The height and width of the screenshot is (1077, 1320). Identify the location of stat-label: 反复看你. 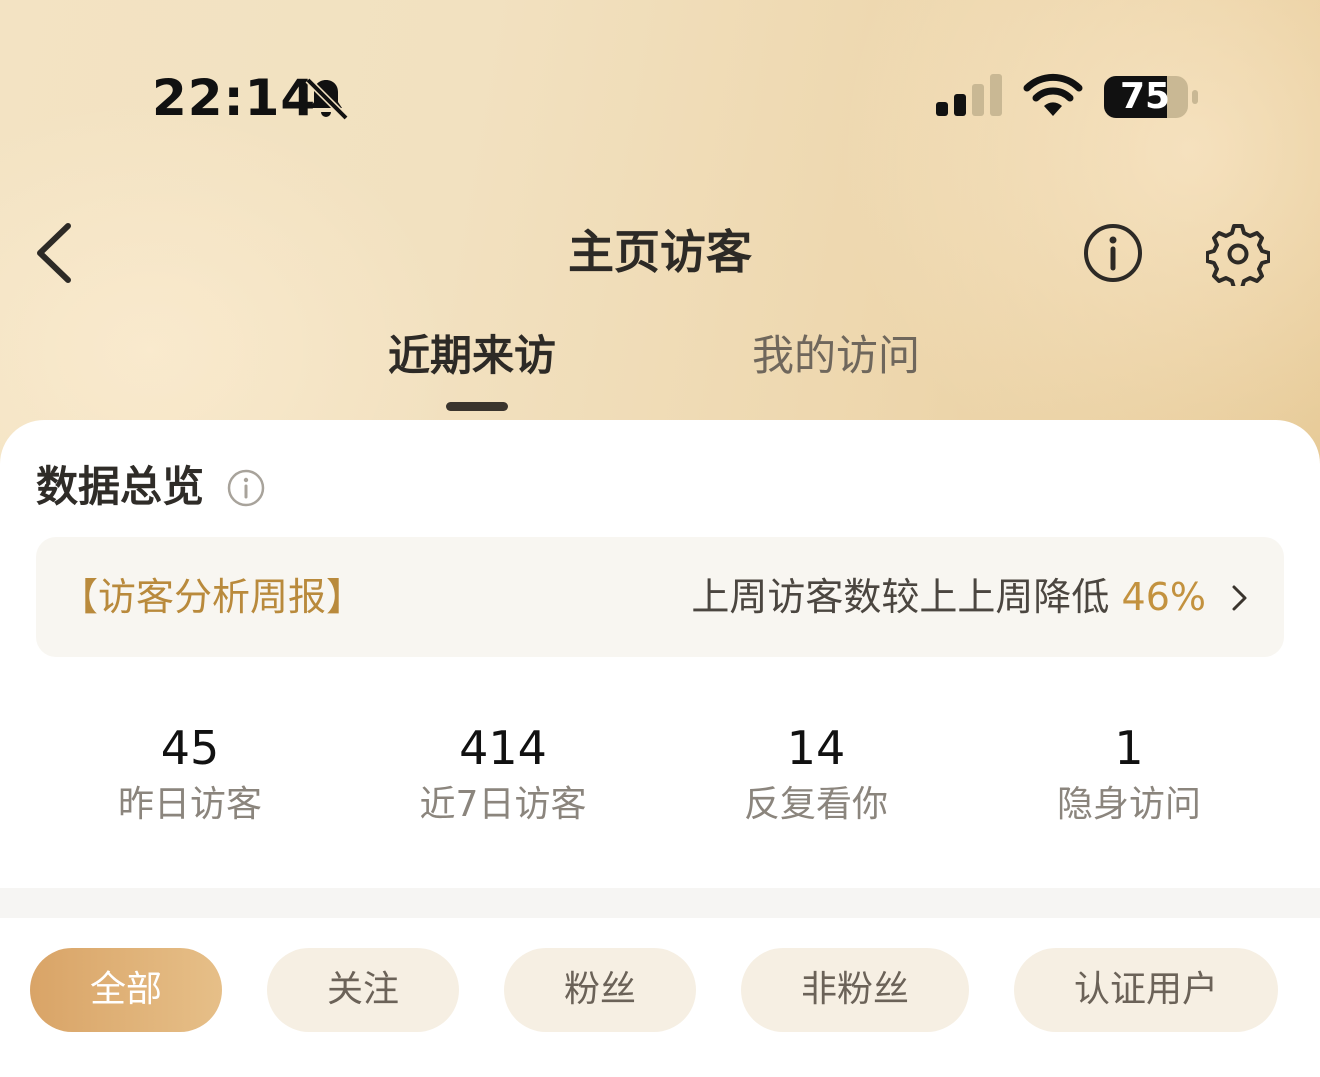
(815, 804).